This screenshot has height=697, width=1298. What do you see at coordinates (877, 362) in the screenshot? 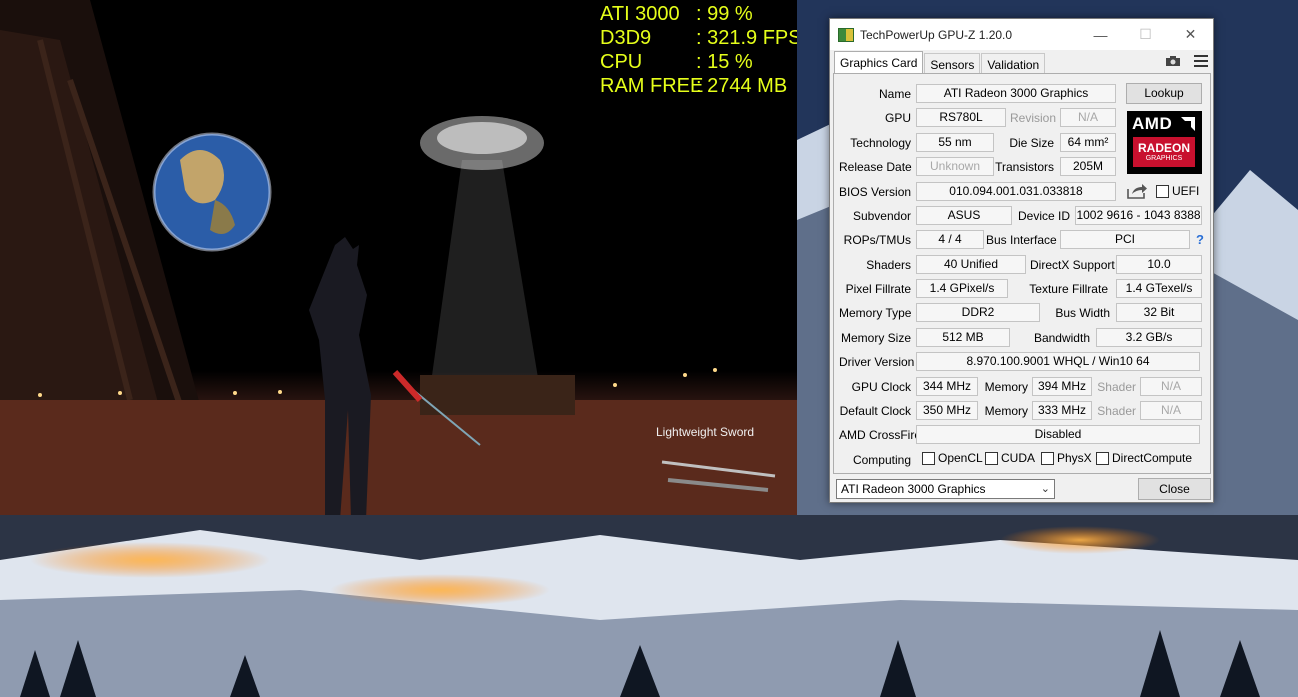
I see `label-driver-version: Driver Version` at bounding box center [877, 362].